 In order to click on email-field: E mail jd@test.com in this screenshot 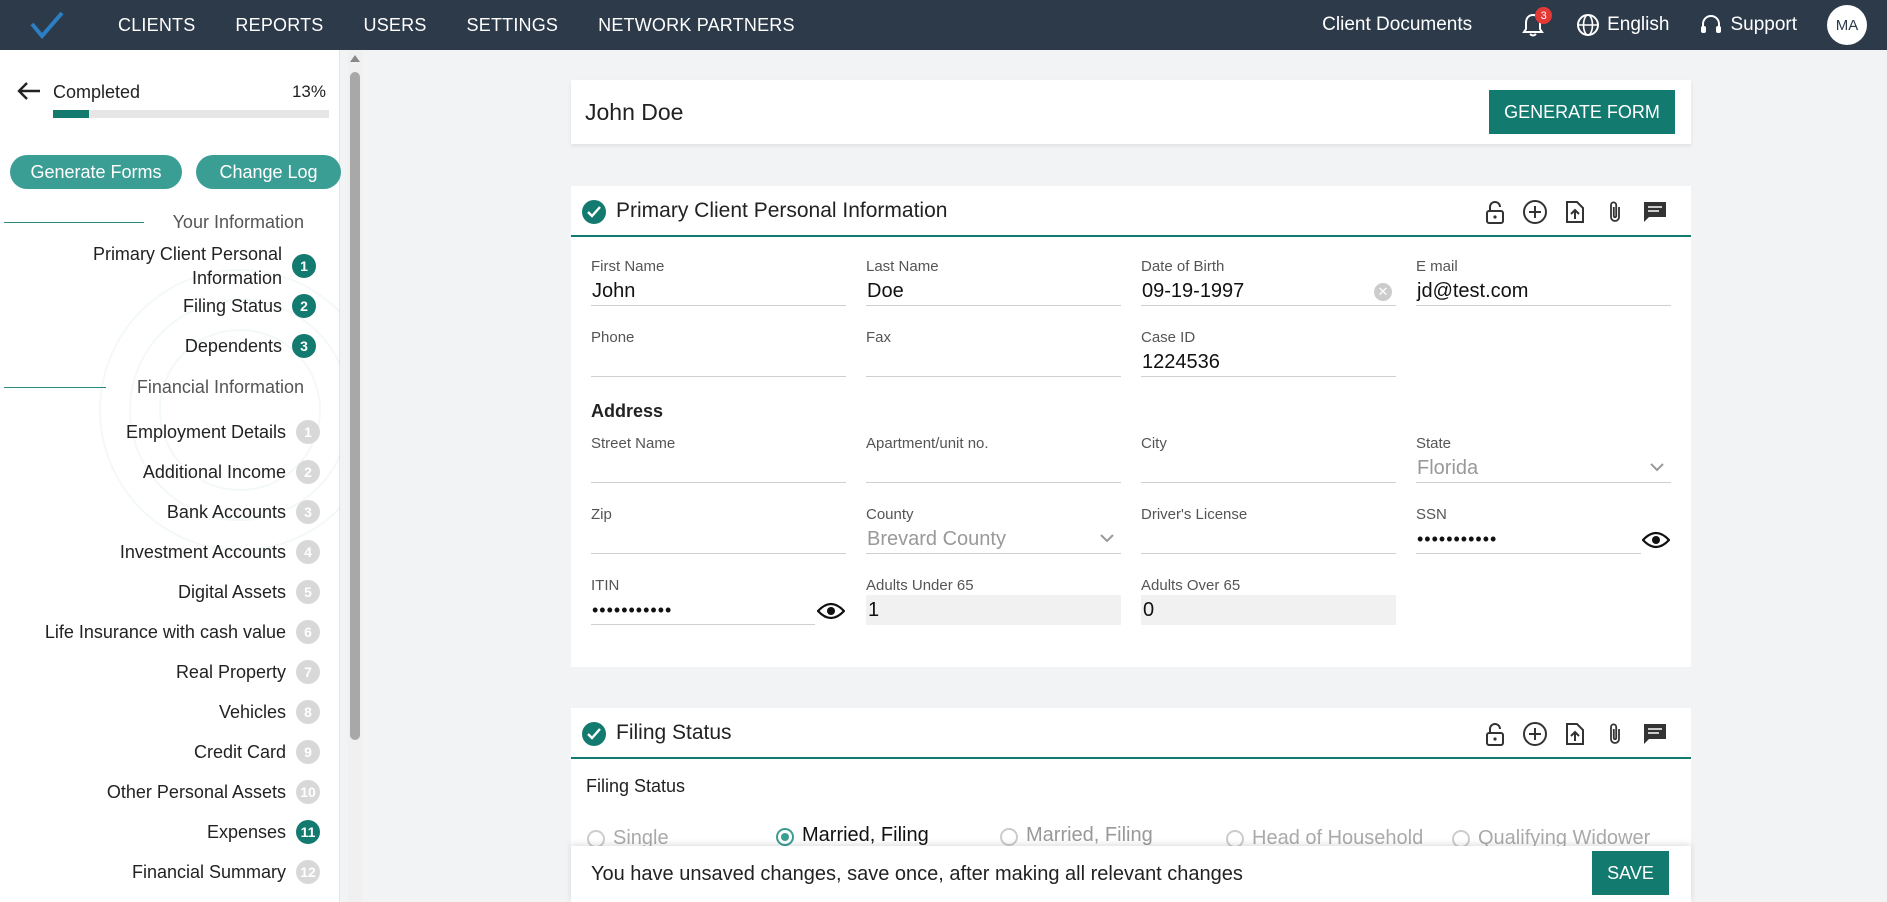, I will do `click(1543, 282)`.